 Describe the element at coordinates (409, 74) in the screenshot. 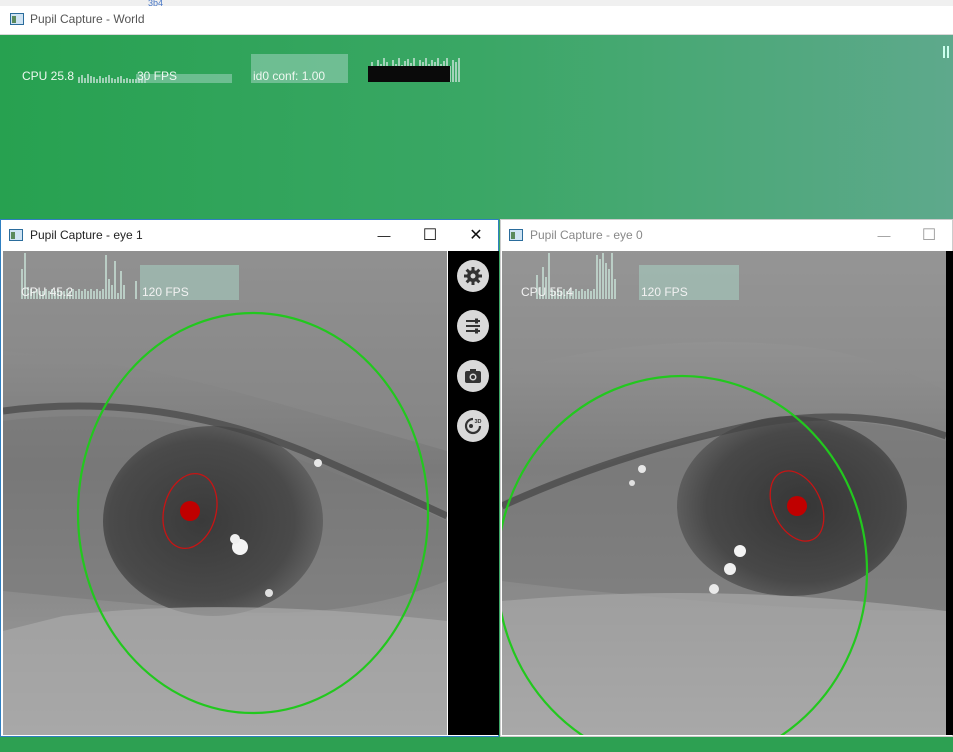

I see `redacted-region` at that location.